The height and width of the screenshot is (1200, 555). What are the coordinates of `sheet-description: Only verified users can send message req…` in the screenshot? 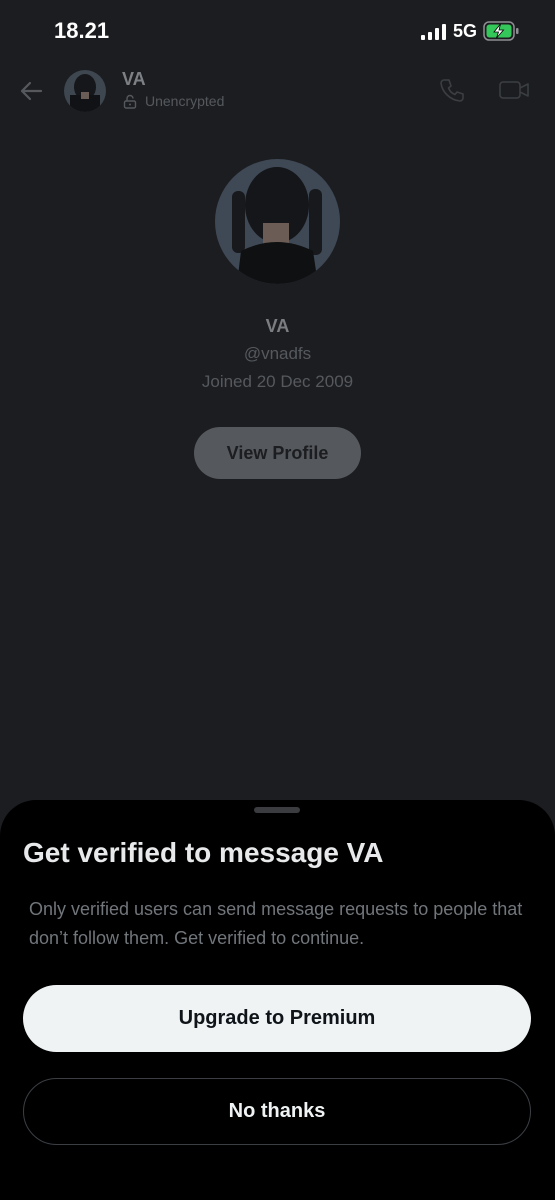 It's located at (276, 923).